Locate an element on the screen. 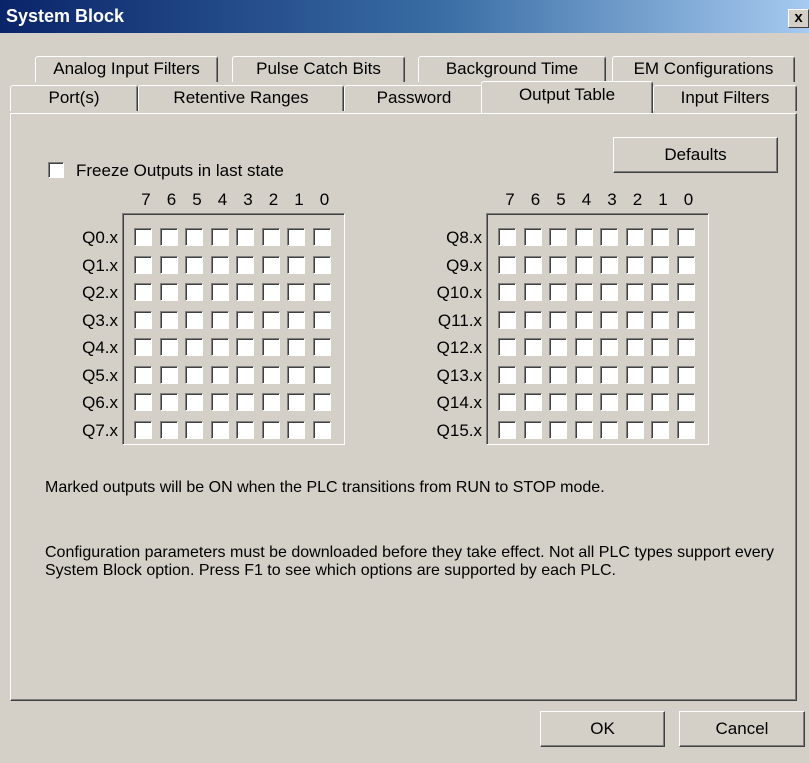 Image resolution: width=809 pixels, height=763 pixels. tab-ports: Port(s) is located at coordinates (74, 98).